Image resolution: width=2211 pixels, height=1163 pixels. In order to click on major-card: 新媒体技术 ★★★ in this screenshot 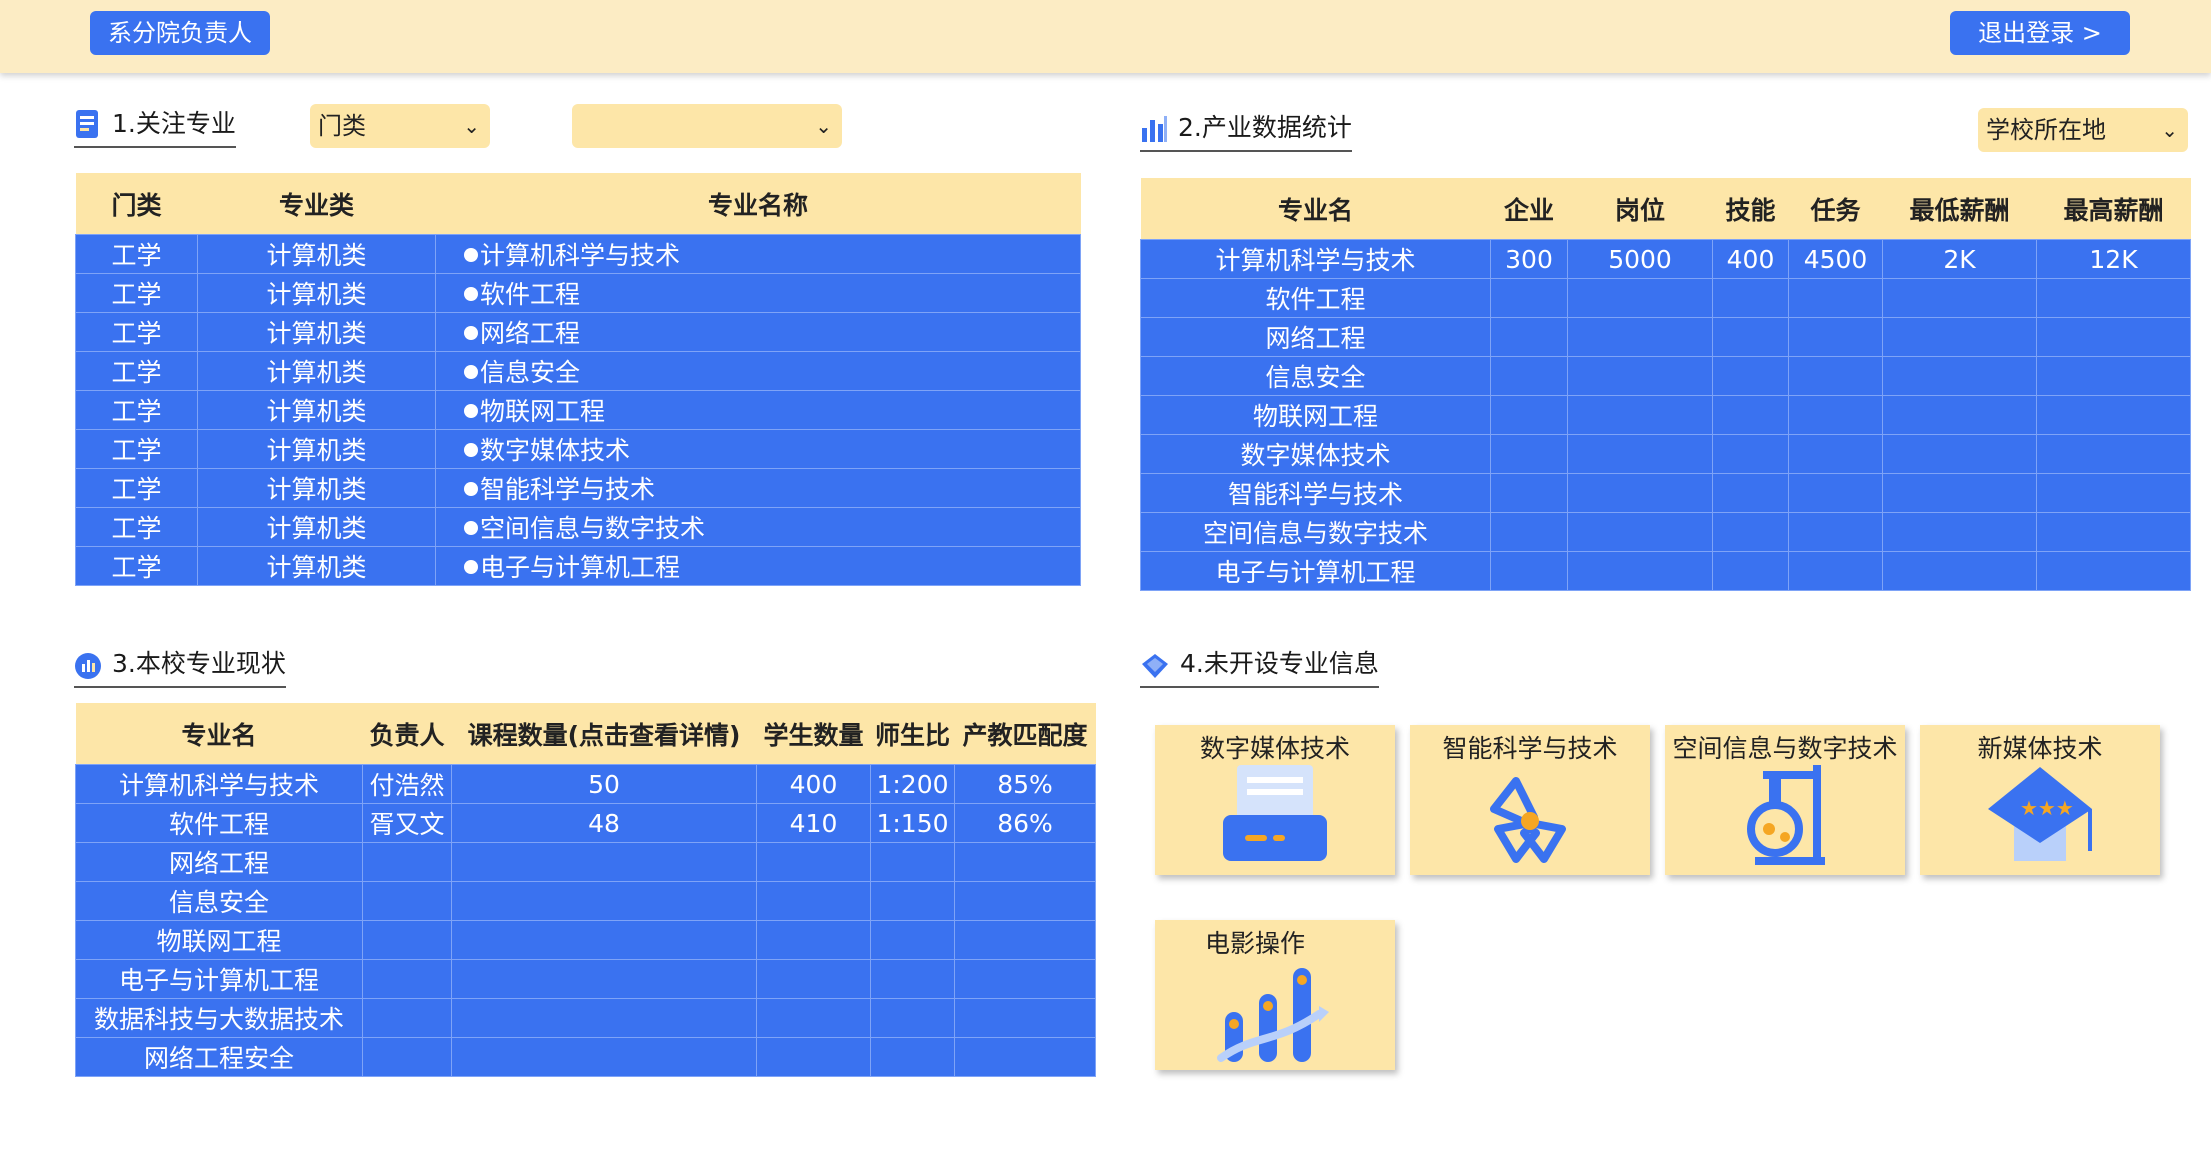, I will do `click(2040, 800)`.